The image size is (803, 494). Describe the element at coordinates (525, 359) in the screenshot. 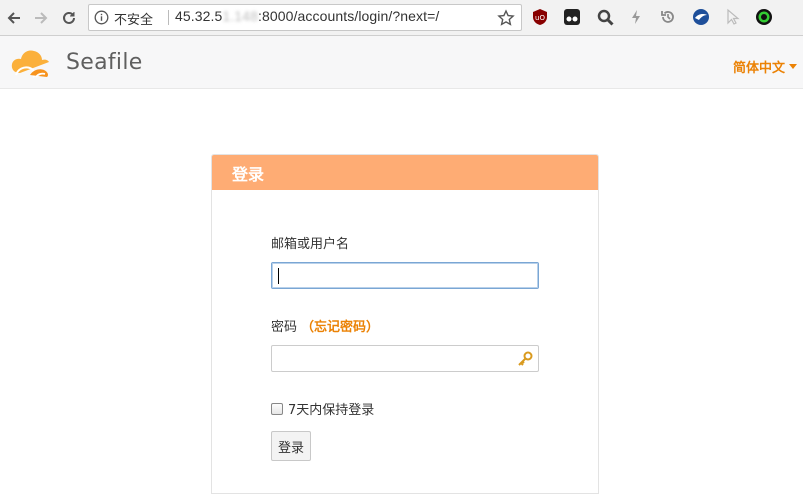

I see `password-key-icon` at that location.